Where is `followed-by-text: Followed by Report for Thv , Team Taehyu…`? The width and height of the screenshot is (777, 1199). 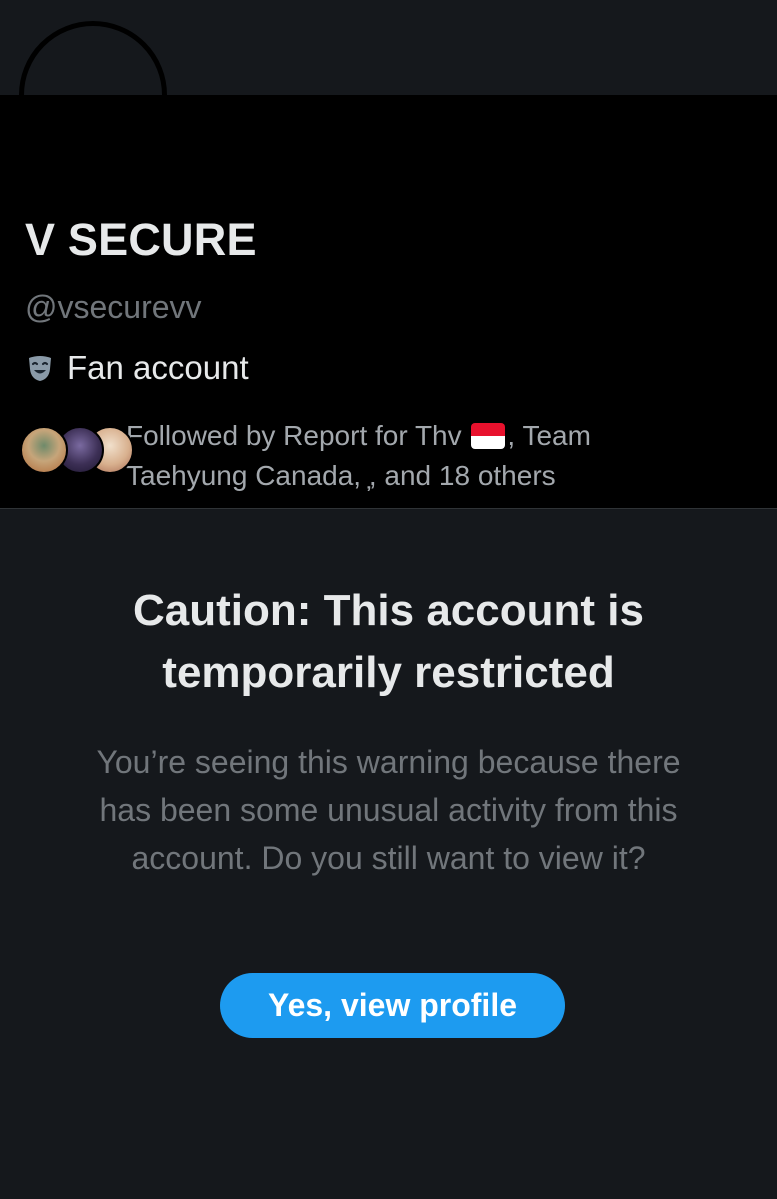 followed-by-text: Followed by Report for Thv , Team Taehyu… is located at coordinates (436, 456).